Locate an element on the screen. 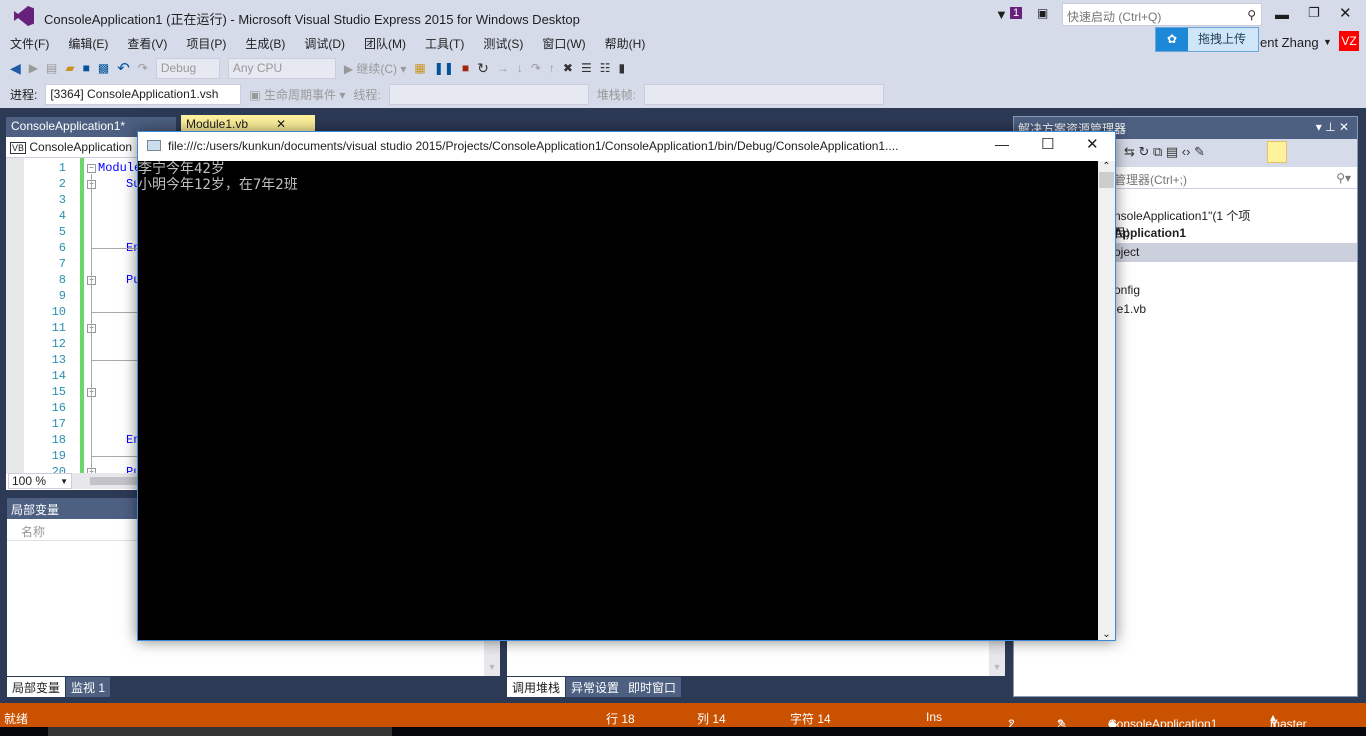  forward-icon: ▶ is located at coordinates (33, 68).